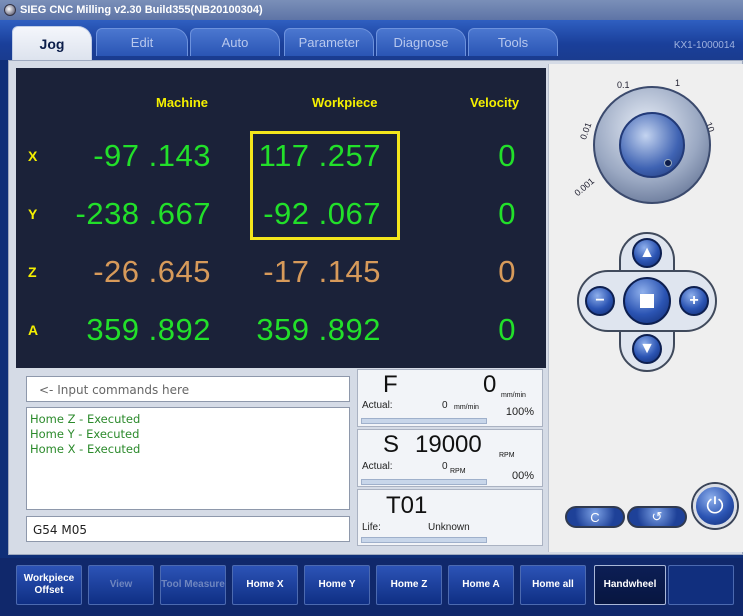  What do you see at coordinates (148, 329) in the screenshot?
I see `machine-value-a: 359 .892` at bounding box center [148, 329].